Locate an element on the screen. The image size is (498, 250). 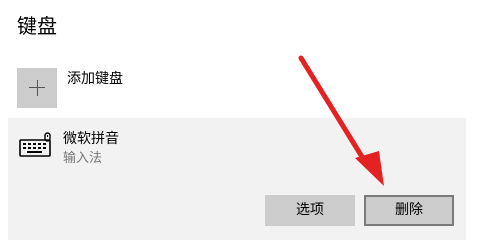
plus-icon is located at coordinates (37, 88).